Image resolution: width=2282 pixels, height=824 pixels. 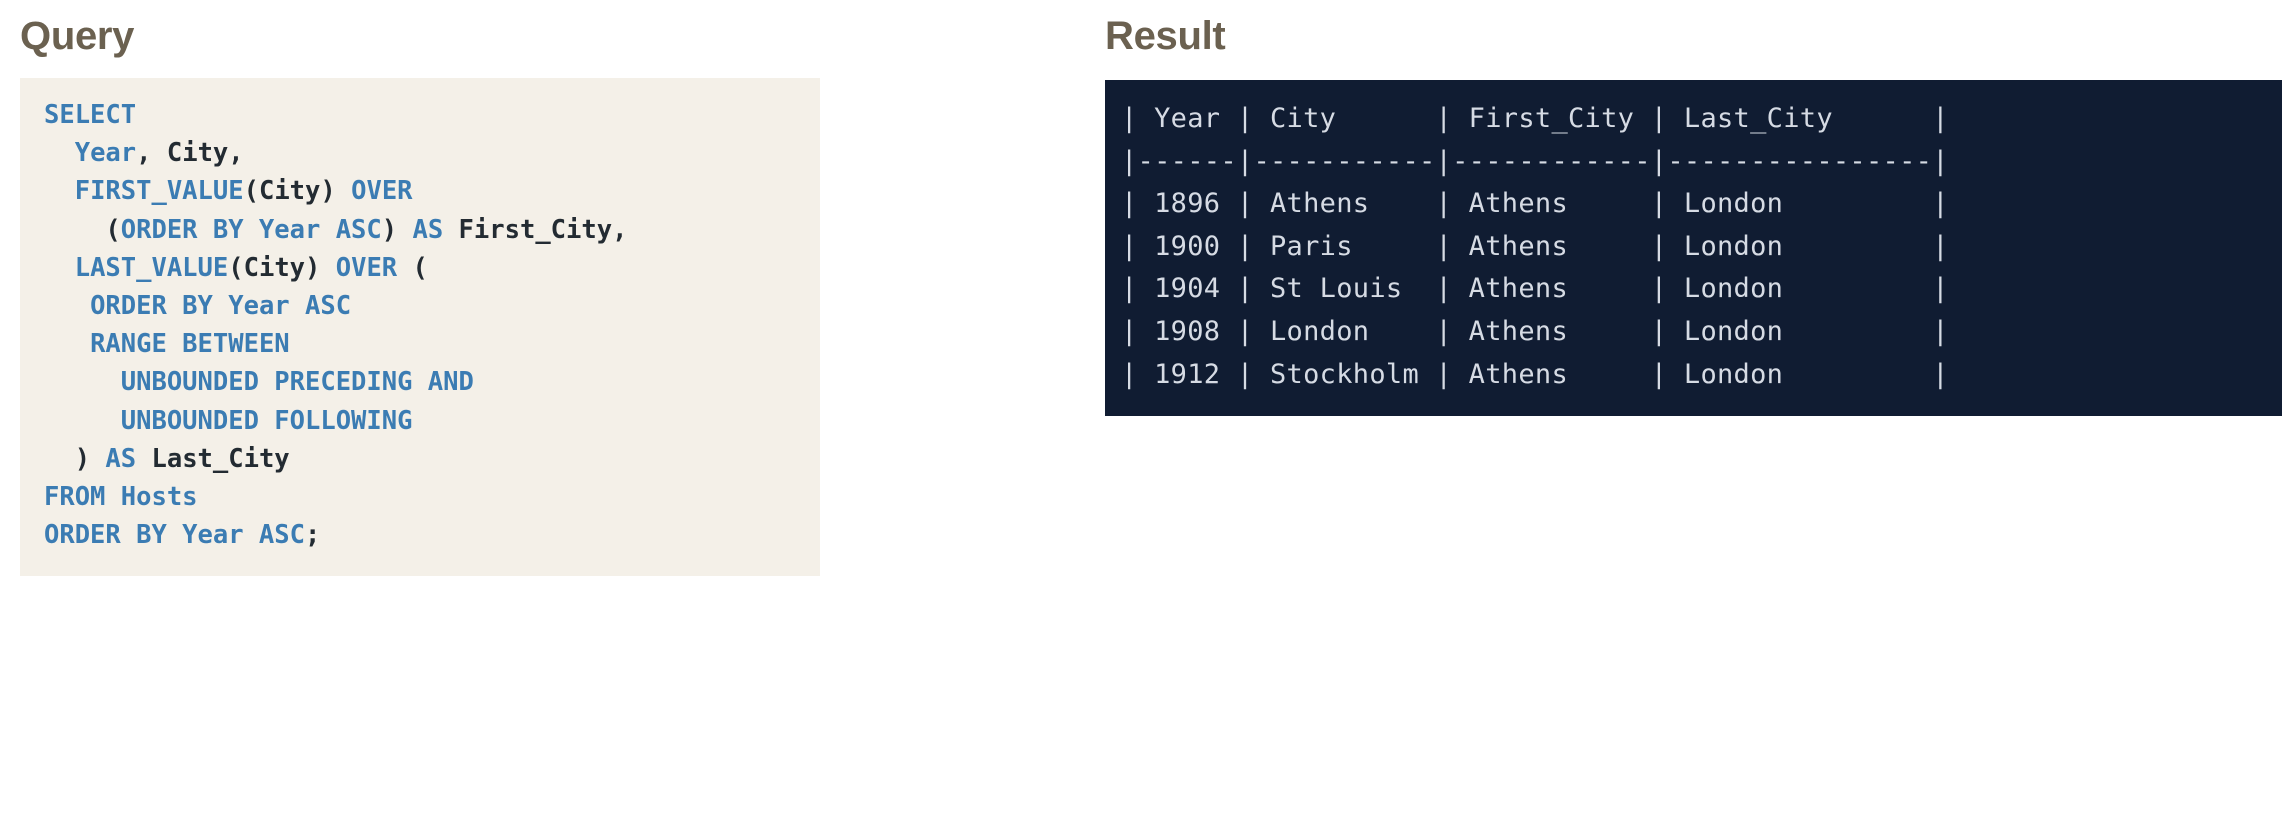 What do you see at coordinates (151, 497) in the screenshot?
I see `sql-token: Hosts` at bounding box center [151, 497].